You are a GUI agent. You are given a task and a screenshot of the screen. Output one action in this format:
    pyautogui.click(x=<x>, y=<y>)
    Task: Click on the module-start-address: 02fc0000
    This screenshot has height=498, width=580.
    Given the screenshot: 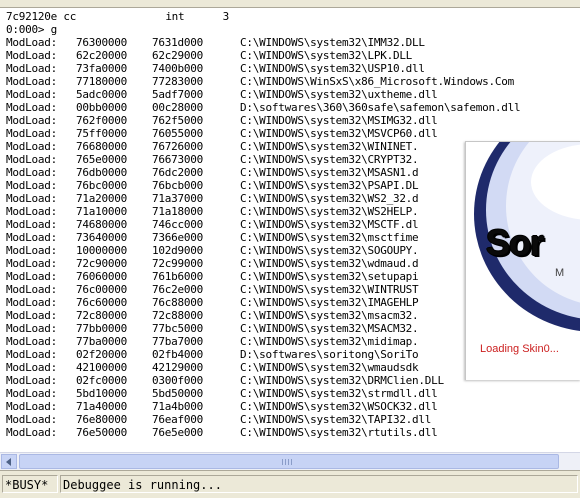 What is the action you would take?
    pyautogui.click(x=101, y=380)
    